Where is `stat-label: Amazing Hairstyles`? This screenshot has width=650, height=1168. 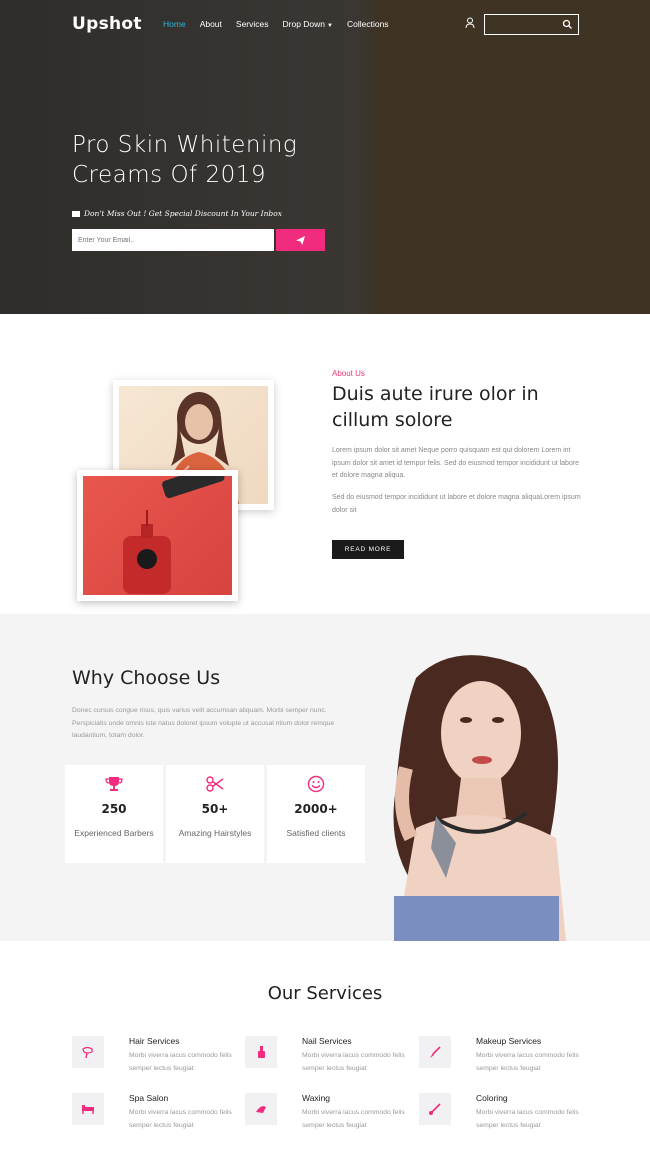 stat-label: Amazing Hairstyles is located at coordinates (215, 833).